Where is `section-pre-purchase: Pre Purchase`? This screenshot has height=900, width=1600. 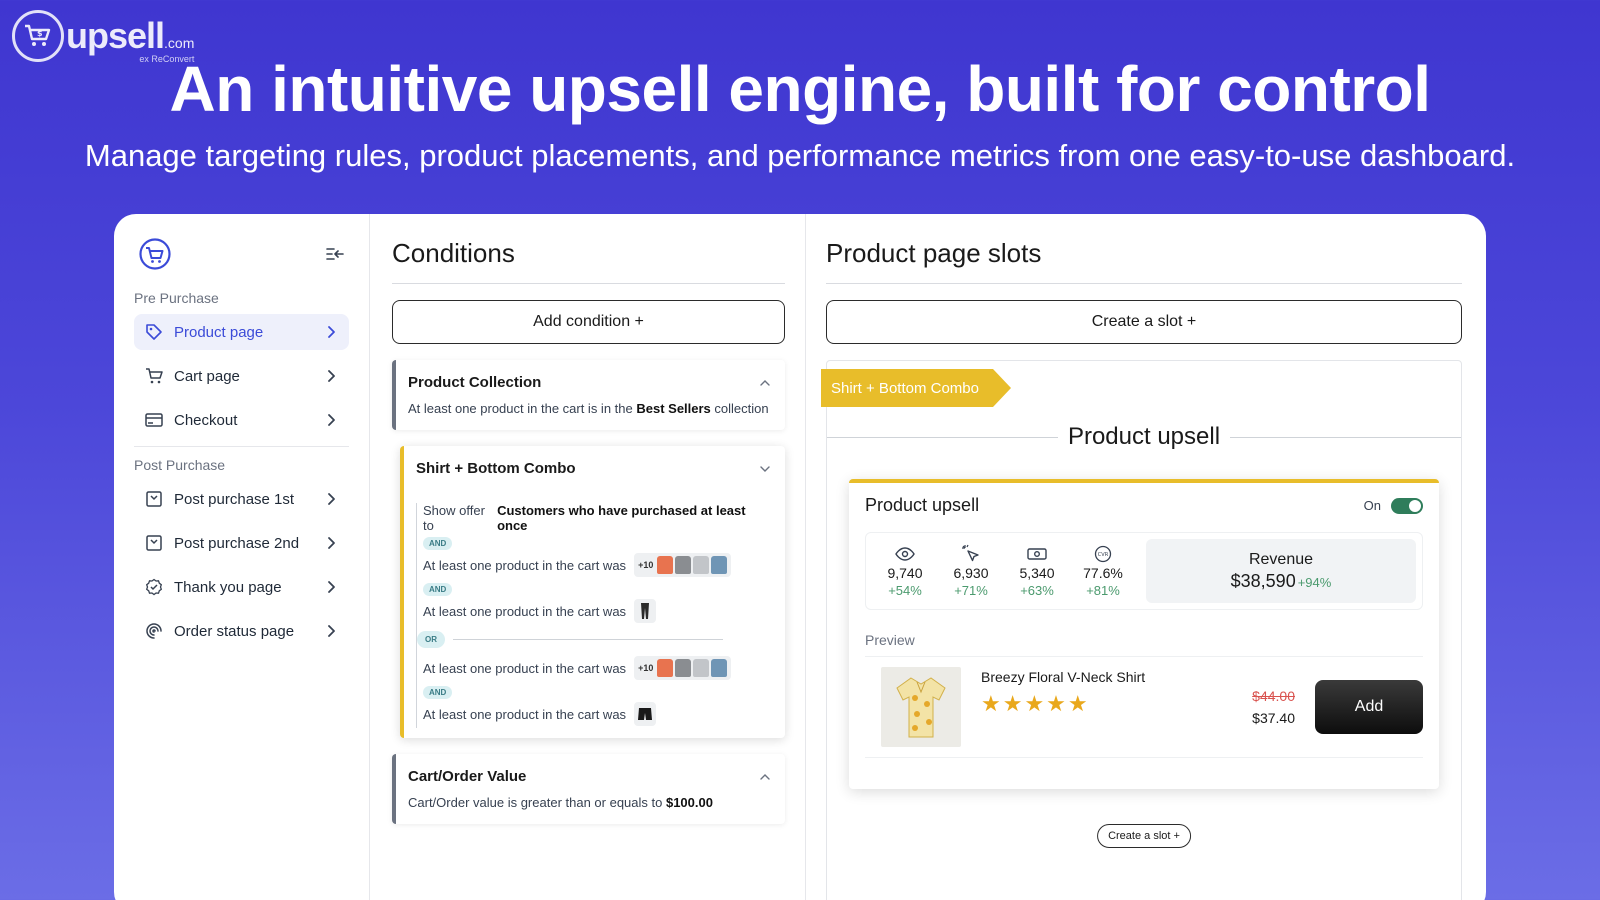 section-pre-purchase: Pre Purchase is located at coordinates (176, 298).